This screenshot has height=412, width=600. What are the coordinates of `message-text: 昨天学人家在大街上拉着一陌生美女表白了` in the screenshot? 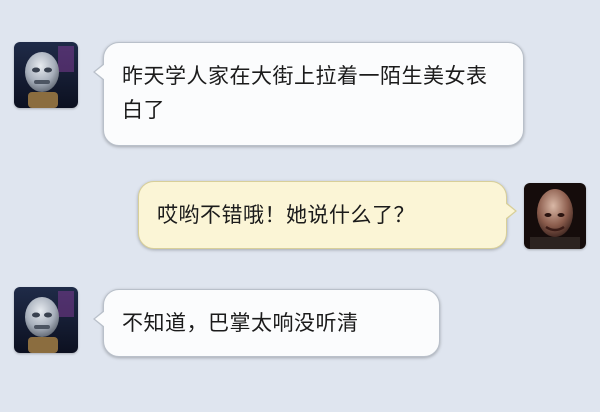 It's located at (305, 93).